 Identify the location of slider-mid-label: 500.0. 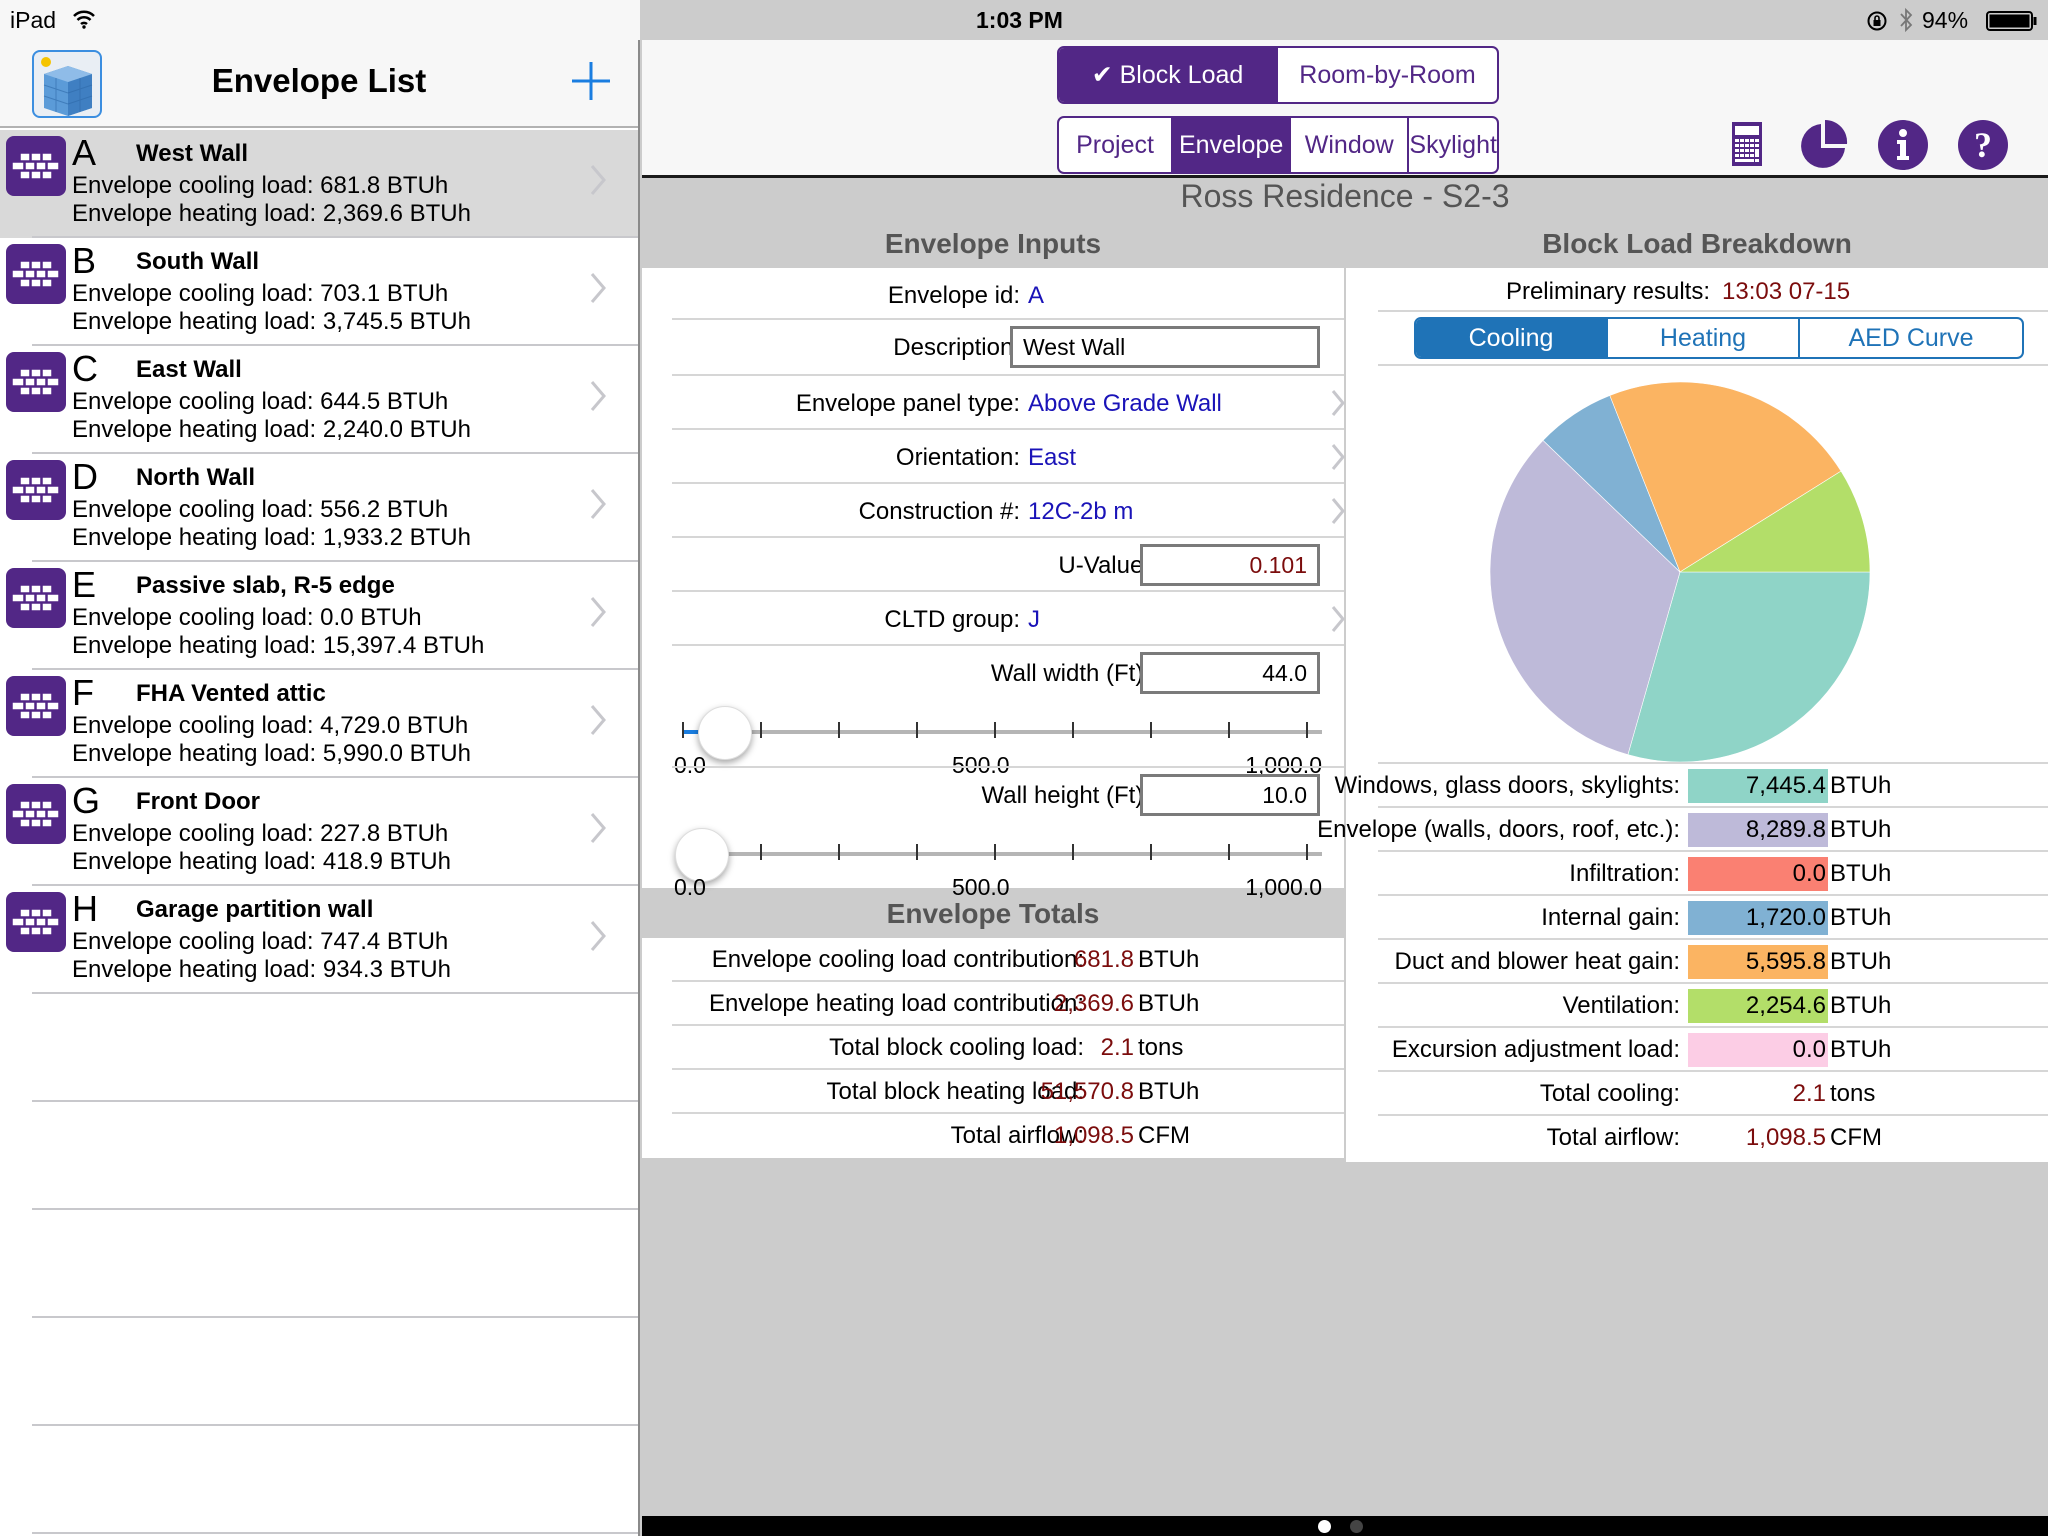
(981, 887).